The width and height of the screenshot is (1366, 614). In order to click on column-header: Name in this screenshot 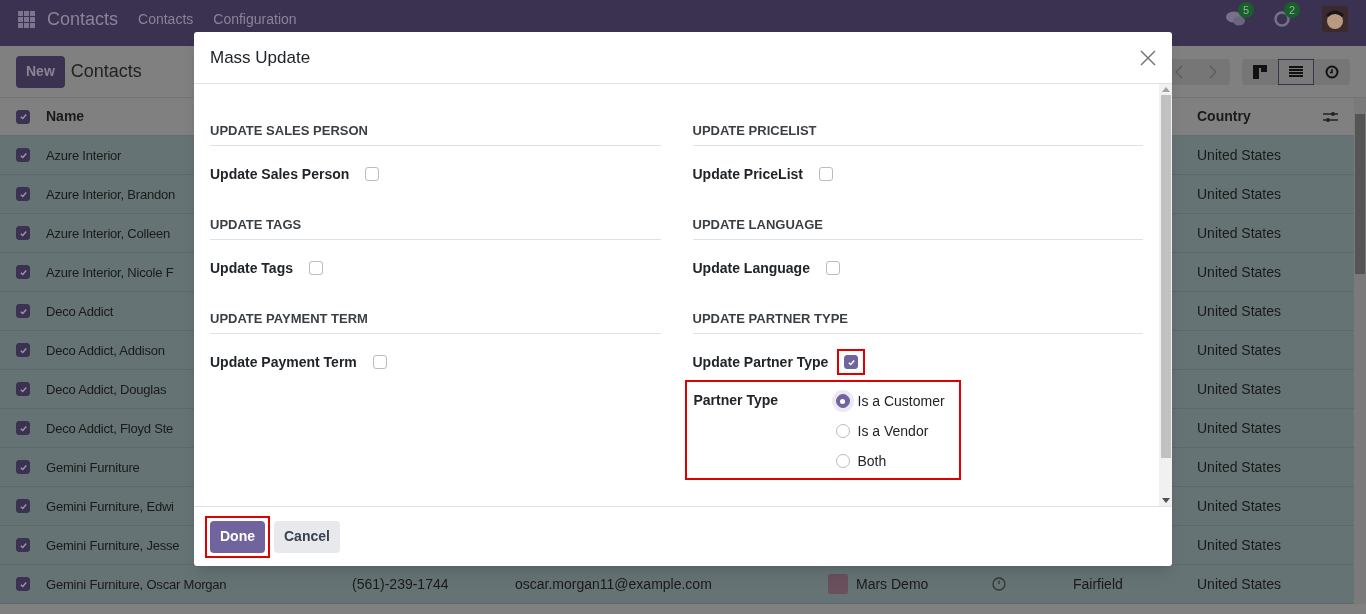, I will do `click(65, 116)`.